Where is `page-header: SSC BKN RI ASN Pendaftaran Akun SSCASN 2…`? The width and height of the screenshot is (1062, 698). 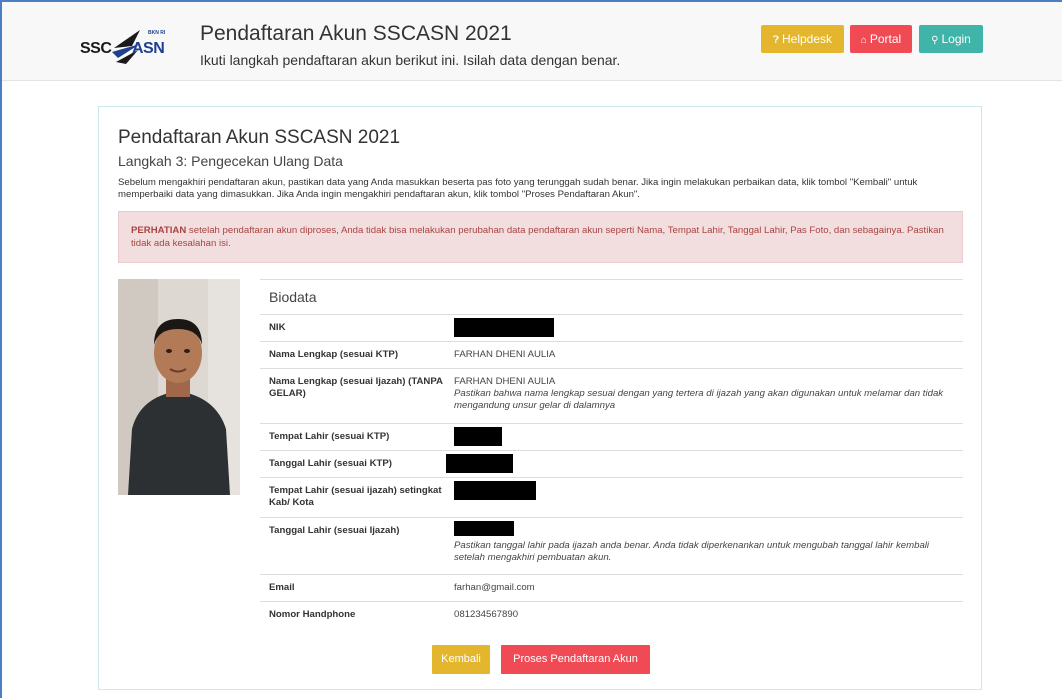
page-header: SSC BKN RI ASN Pendaftaran Akun SSCASN 2… is located at coordinates (532, 41).